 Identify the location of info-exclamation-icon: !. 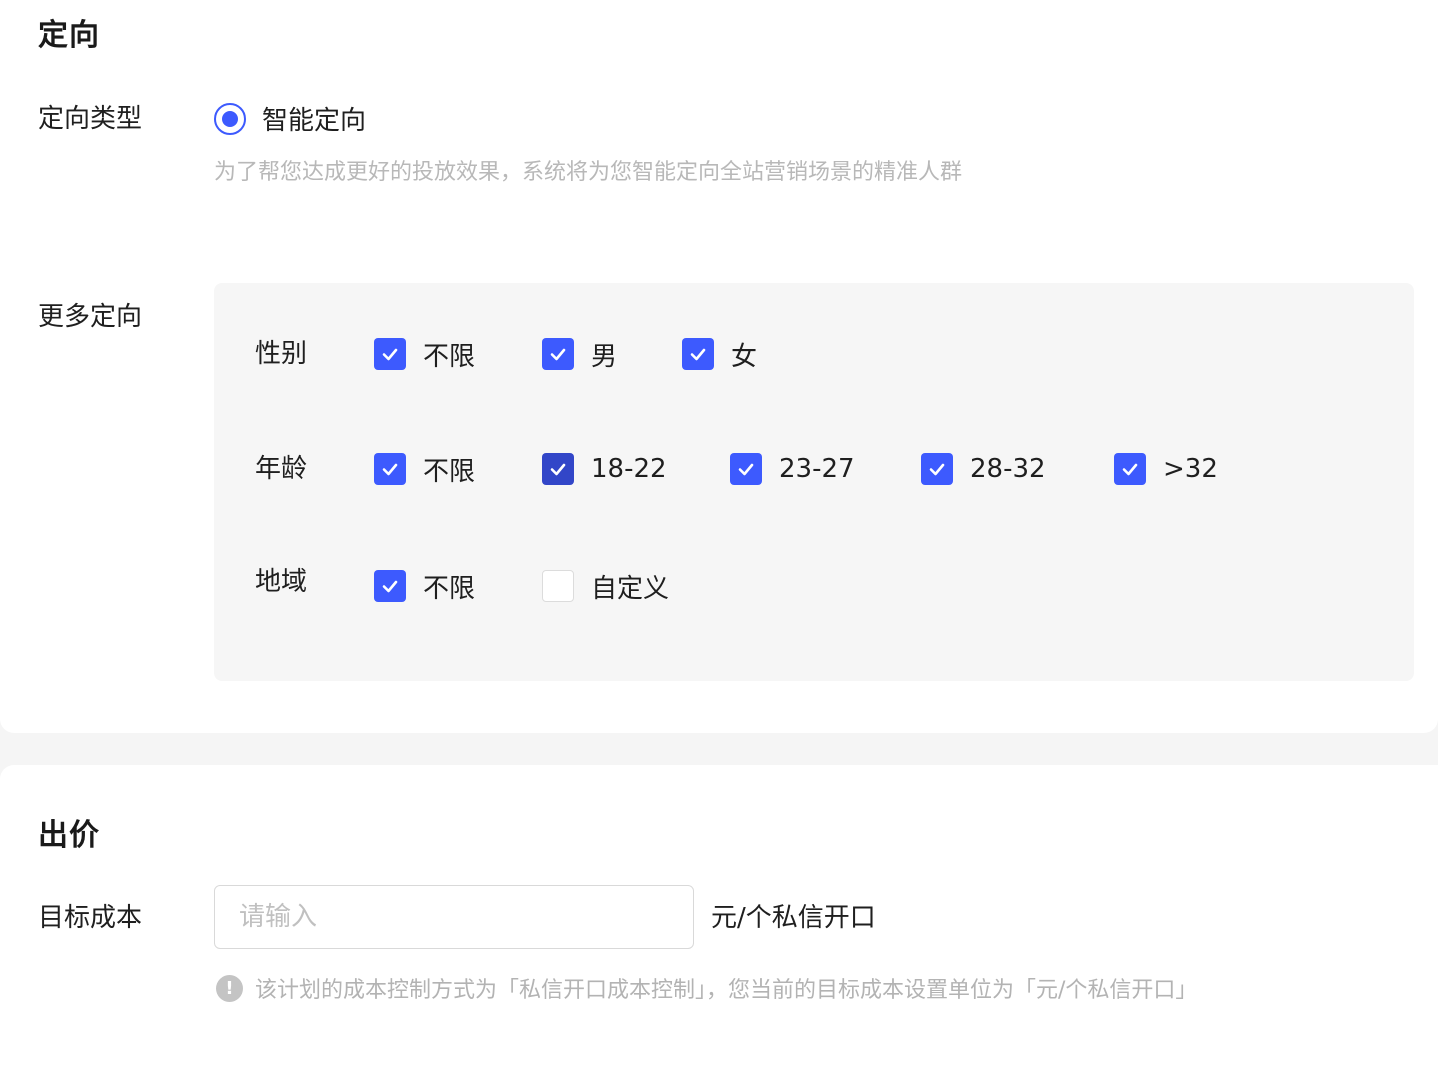
(229, 988).